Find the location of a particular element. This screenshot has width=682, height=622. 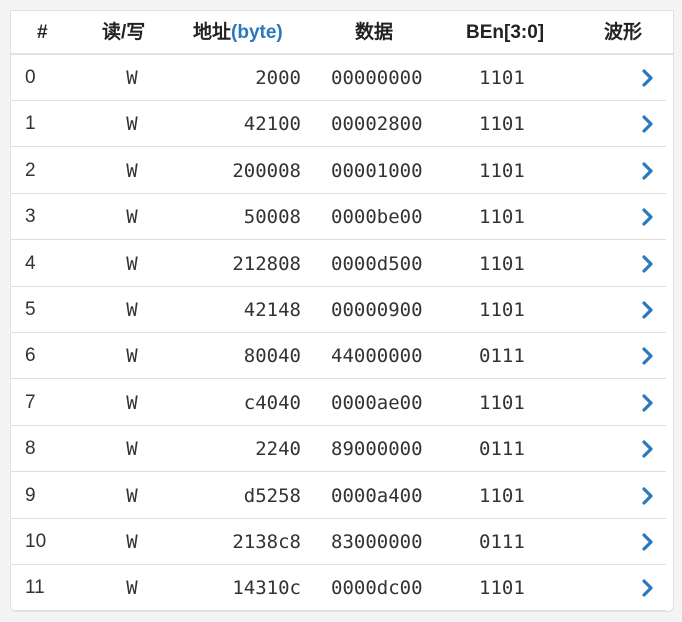

row-address: 200008 is located at coordinates (266, 171).